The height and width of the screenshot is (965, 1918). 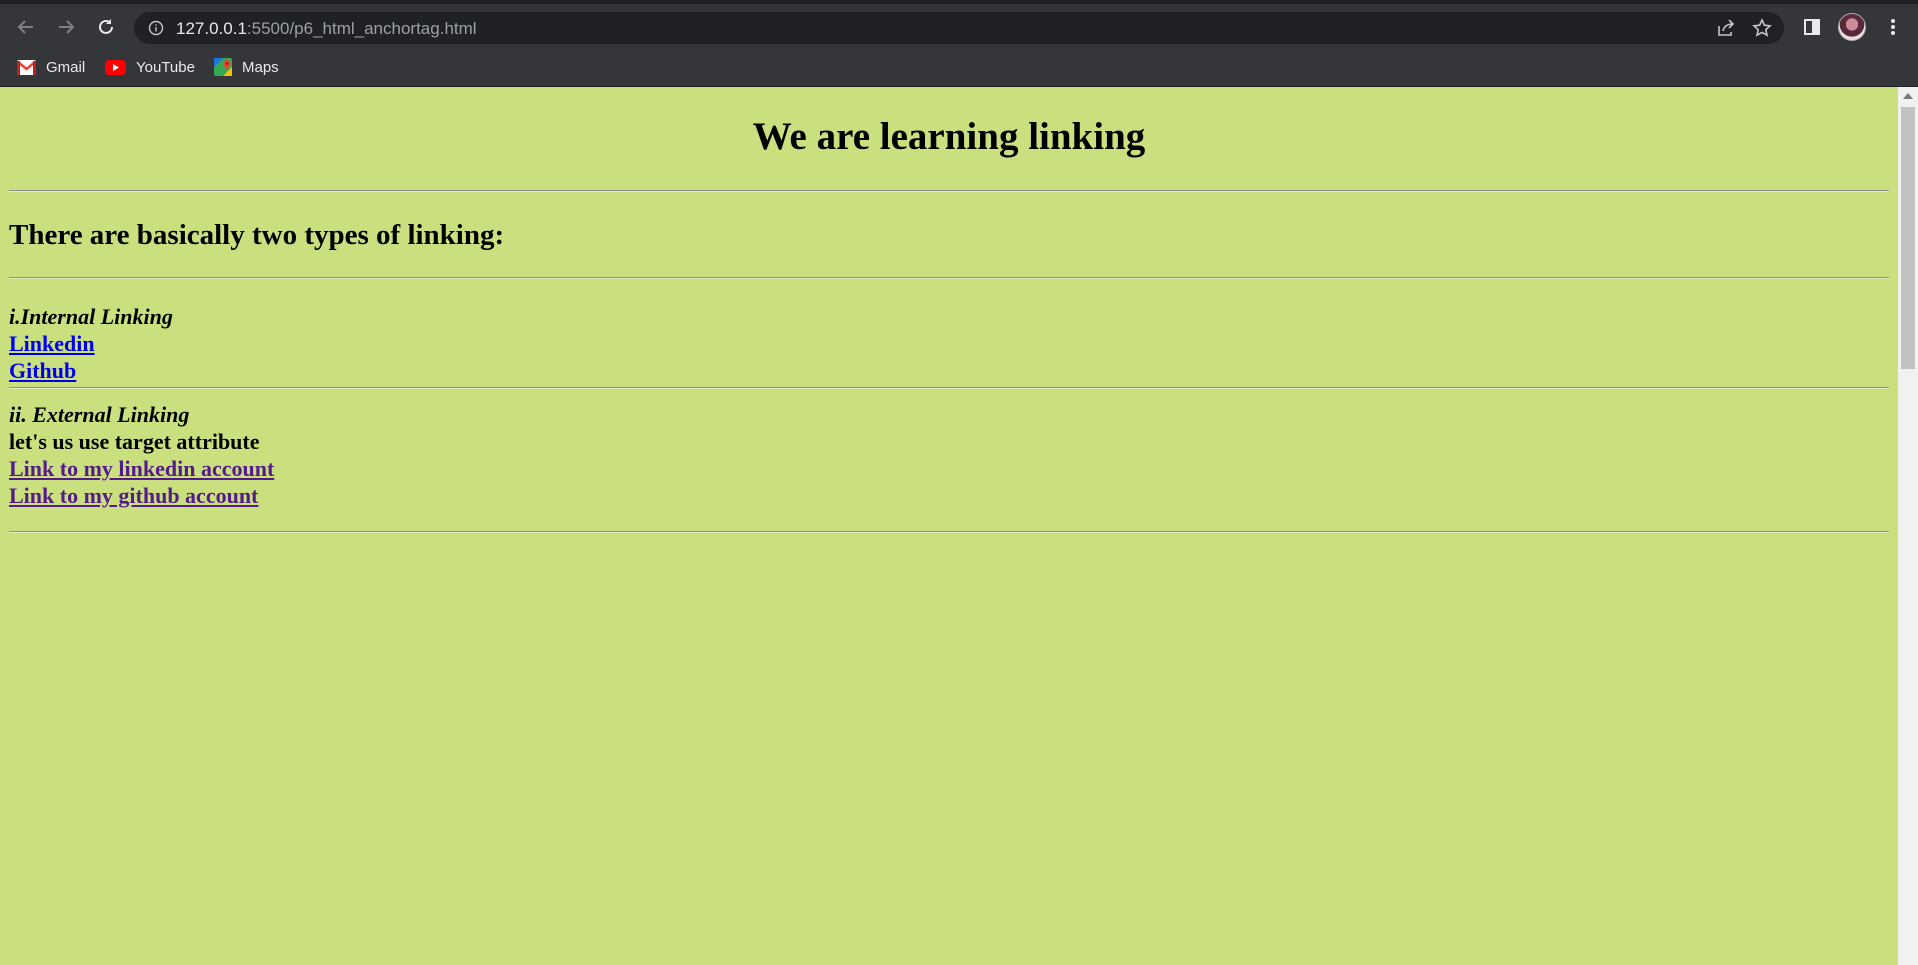 What do you see at coordinates (133, 495) in the screenshot?
I see `github-account-link: Link to my github account` at bounding box center [133, 495].